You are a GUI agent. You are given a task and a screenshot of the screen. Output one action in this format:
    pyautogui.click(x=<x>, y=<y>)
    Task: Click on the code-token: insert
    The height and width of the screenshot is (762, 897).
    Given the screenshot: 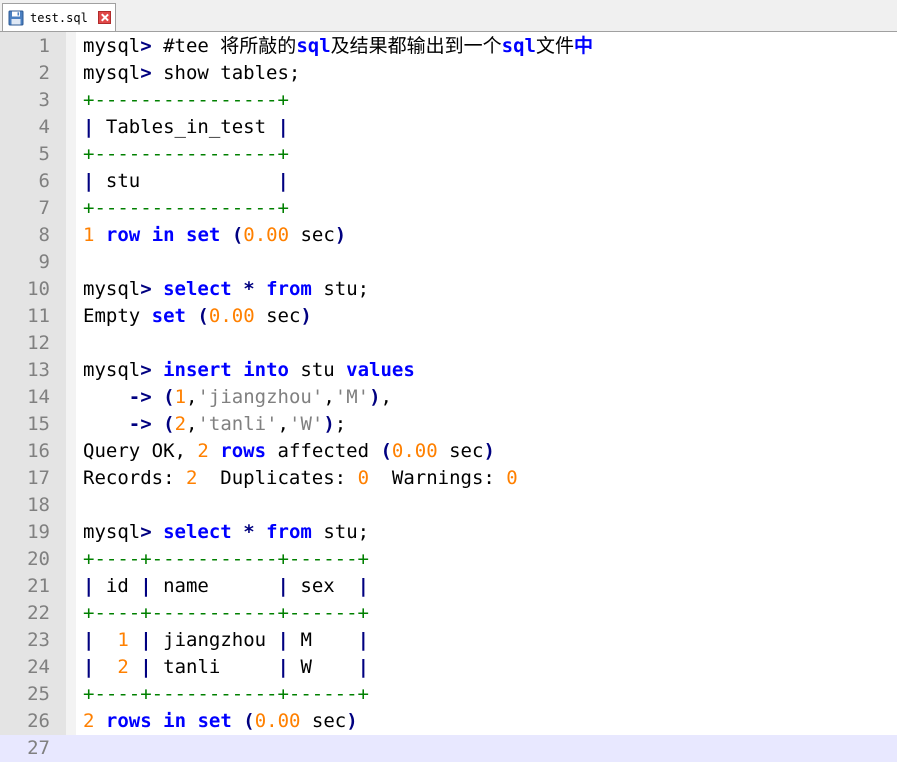 What is the action you would take?
    pyautogui.click(x=197, y=370)
    